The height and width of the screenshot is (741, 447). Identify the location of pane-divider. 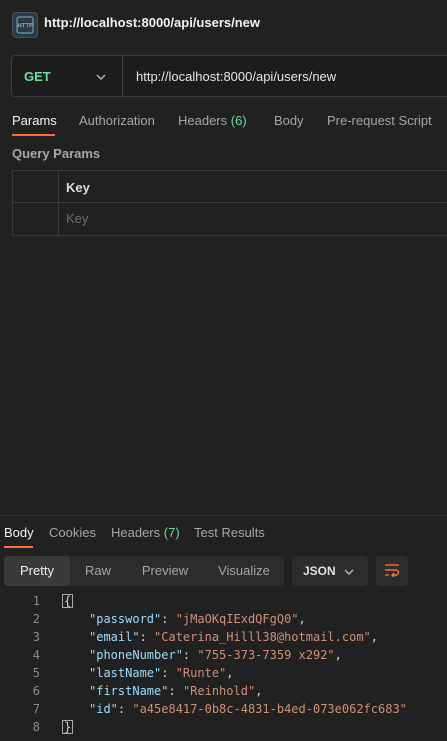
(223, 515).